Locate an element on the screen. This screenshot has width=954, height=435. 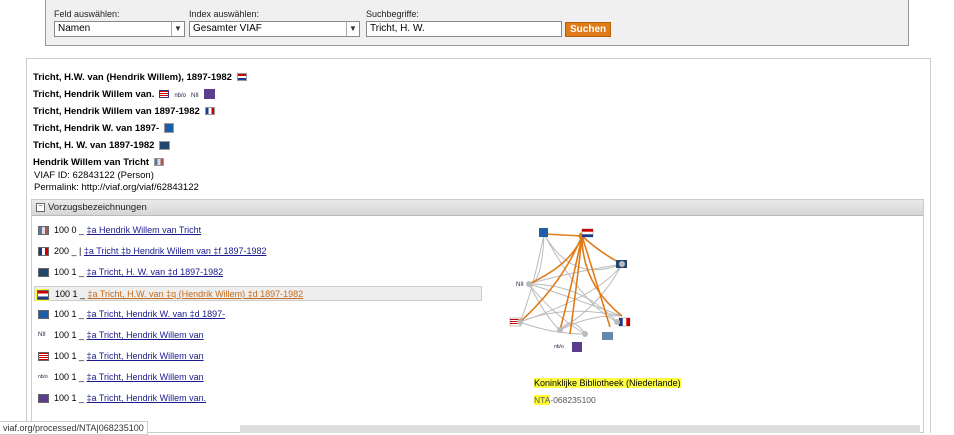
heading-link: ‡a Hendrik Willem van Tricht is located at coordinates (144, 230).